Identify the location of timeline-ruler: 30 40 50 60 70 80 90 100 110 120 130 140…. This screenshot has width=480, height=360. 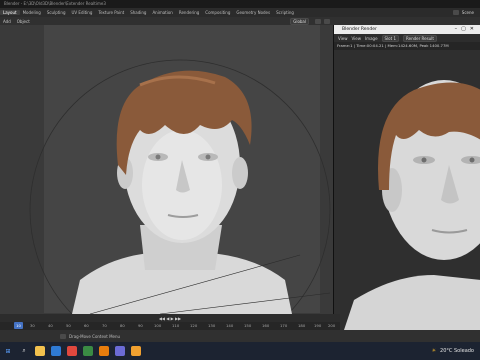
(170, 326).